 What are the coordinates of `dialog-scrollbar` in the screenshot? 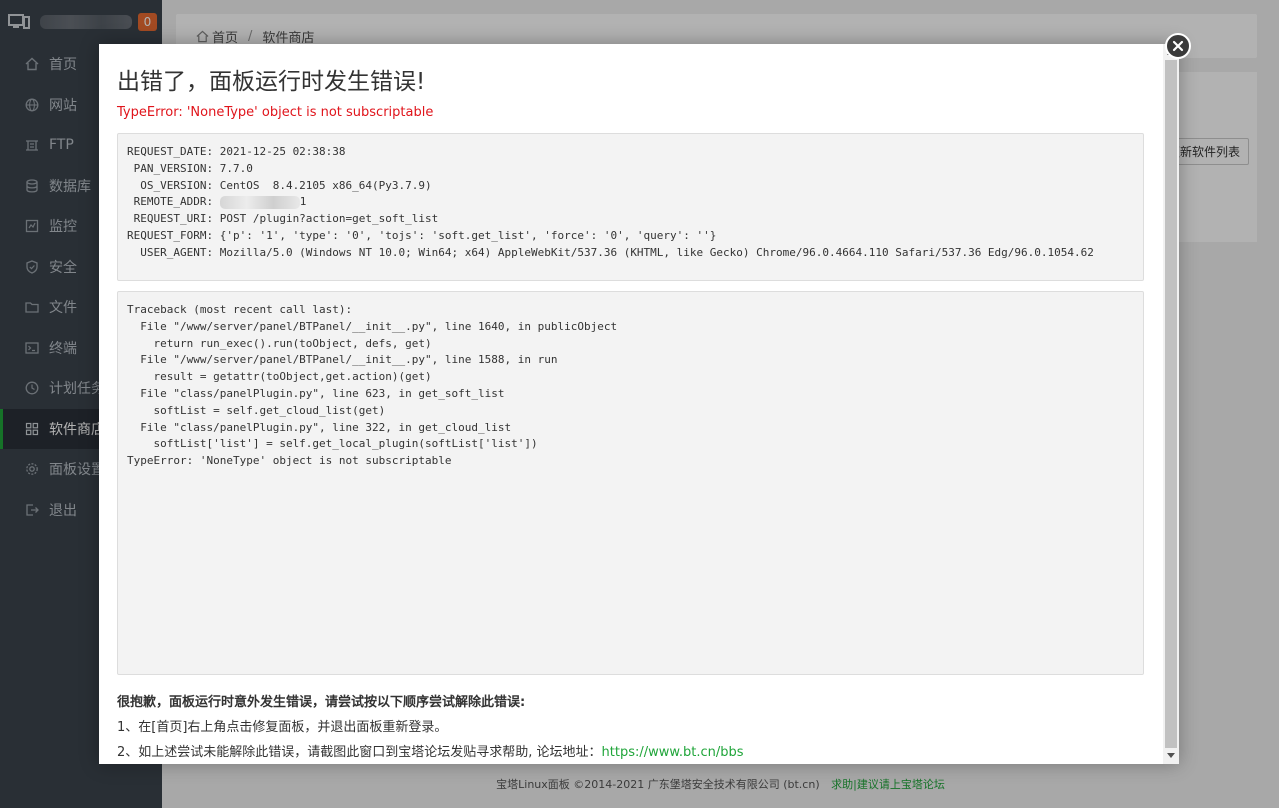 It's located at (1171, 404).